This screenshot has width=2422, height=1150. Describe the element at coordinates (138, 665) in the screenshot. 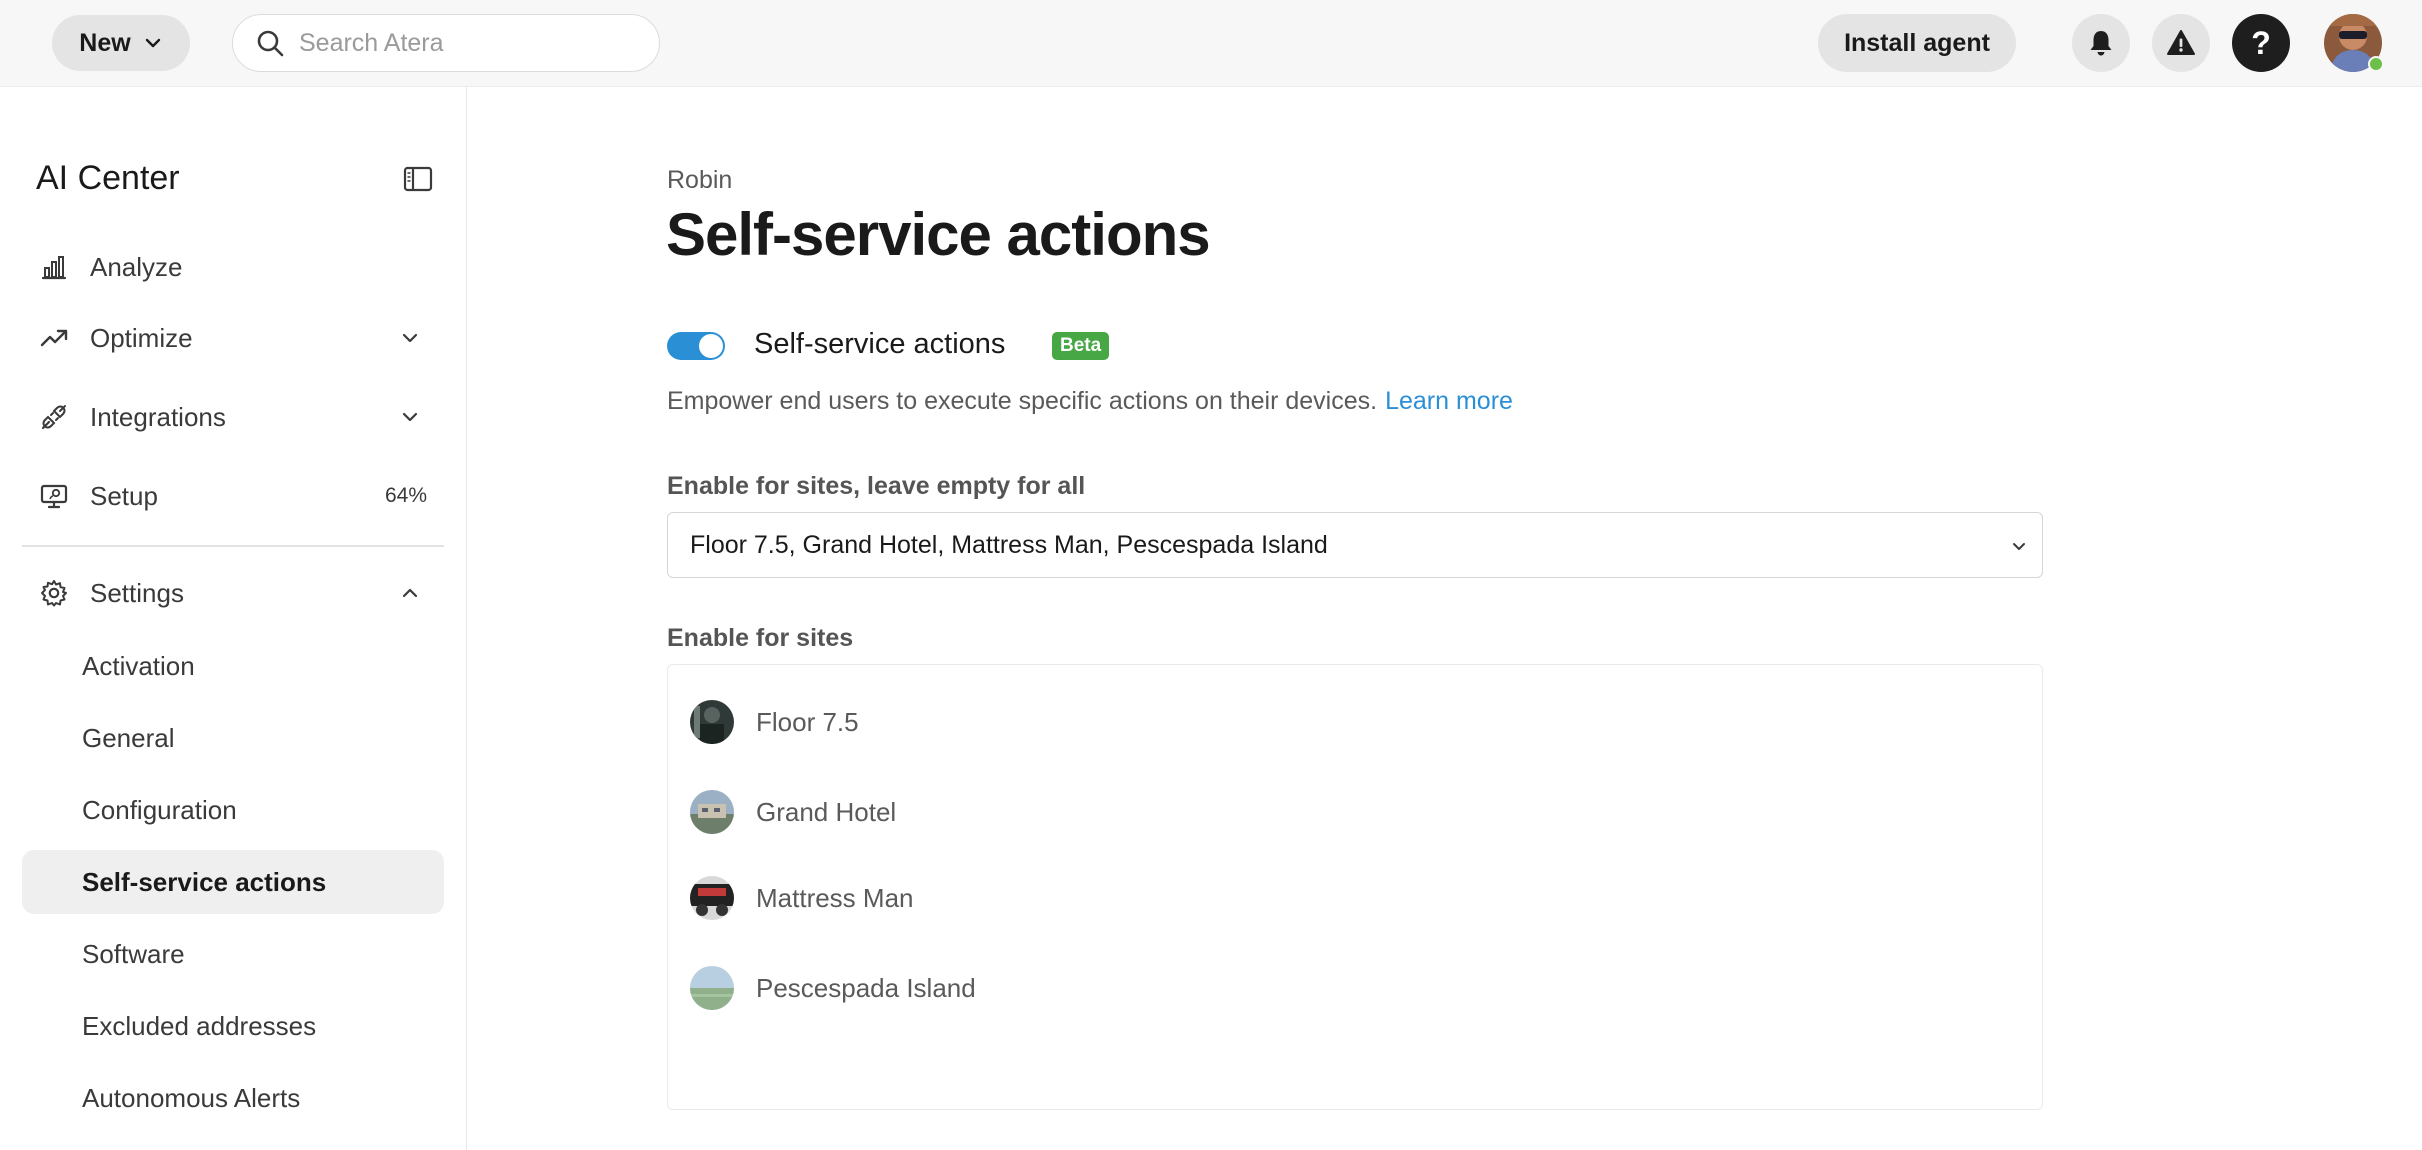

I see `settings-item-label: Activation` at that location.